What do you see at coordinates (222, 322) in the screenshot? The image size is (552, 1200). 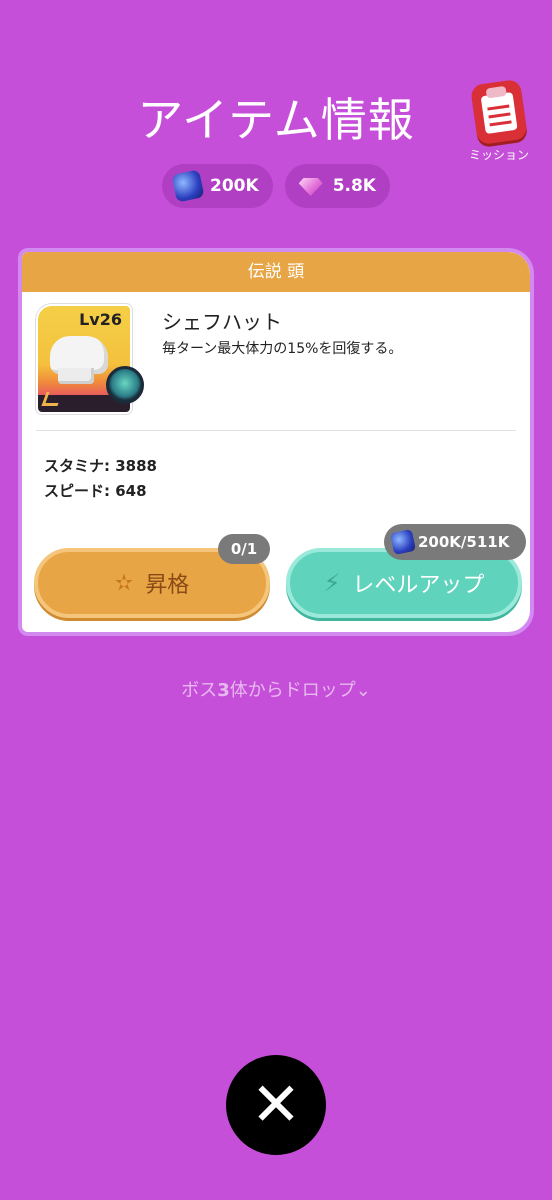 I see `item-name: シェフハット` at bounding box center [222, 322].